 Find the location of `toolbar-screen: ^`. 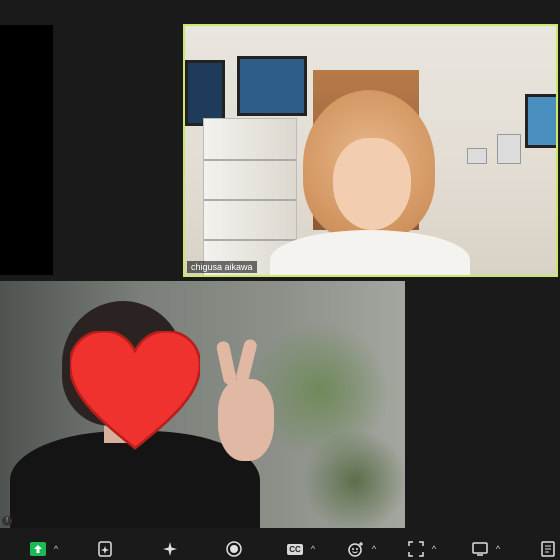

toolbar-screen: ^ is located at coordinates (487, 549).